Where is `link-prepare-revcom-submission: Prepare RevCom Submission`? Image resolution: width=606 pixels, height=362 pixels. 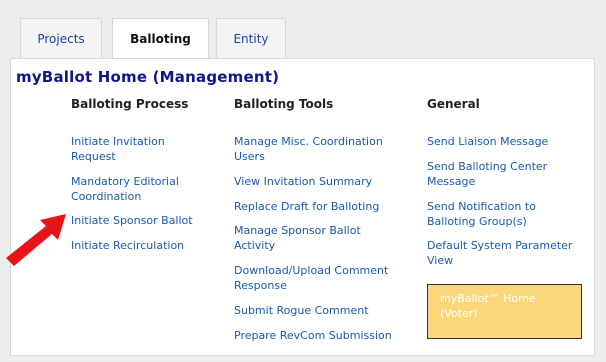
link-prepare-revcom-submission: Prepare RevCom Submission is located at coordinates (321, 335).